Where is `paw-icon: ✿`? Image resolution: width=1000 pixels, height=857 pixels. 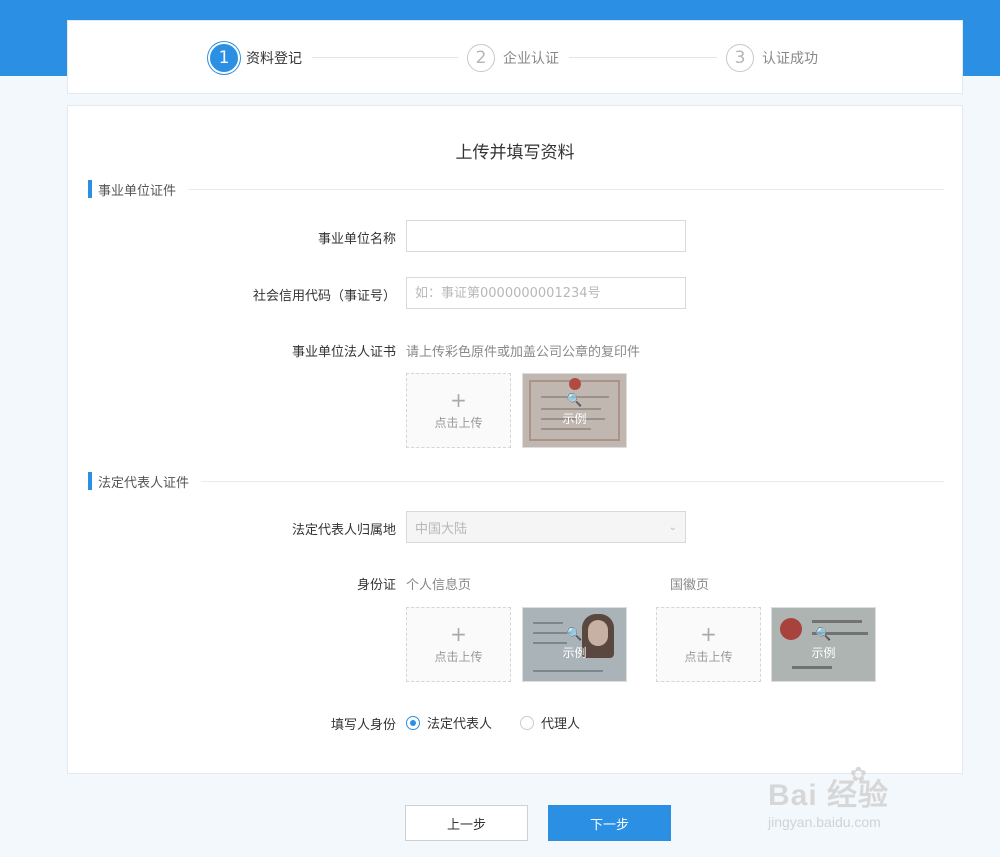 paw-icon: ✿ is located at coordinates (858, 774).